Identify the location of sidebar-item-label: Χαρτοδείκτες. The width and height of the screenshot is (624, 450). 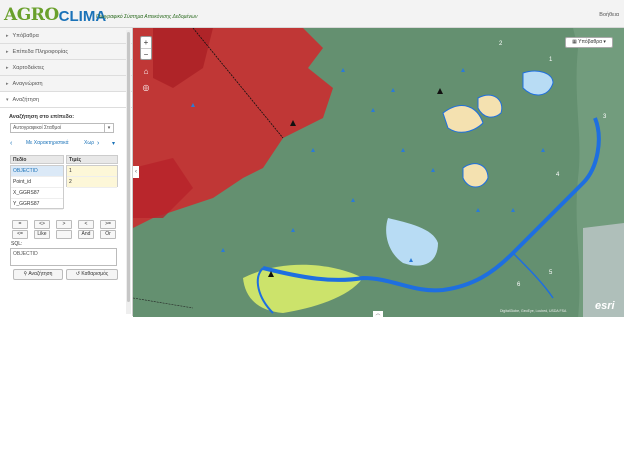
(28, 67).